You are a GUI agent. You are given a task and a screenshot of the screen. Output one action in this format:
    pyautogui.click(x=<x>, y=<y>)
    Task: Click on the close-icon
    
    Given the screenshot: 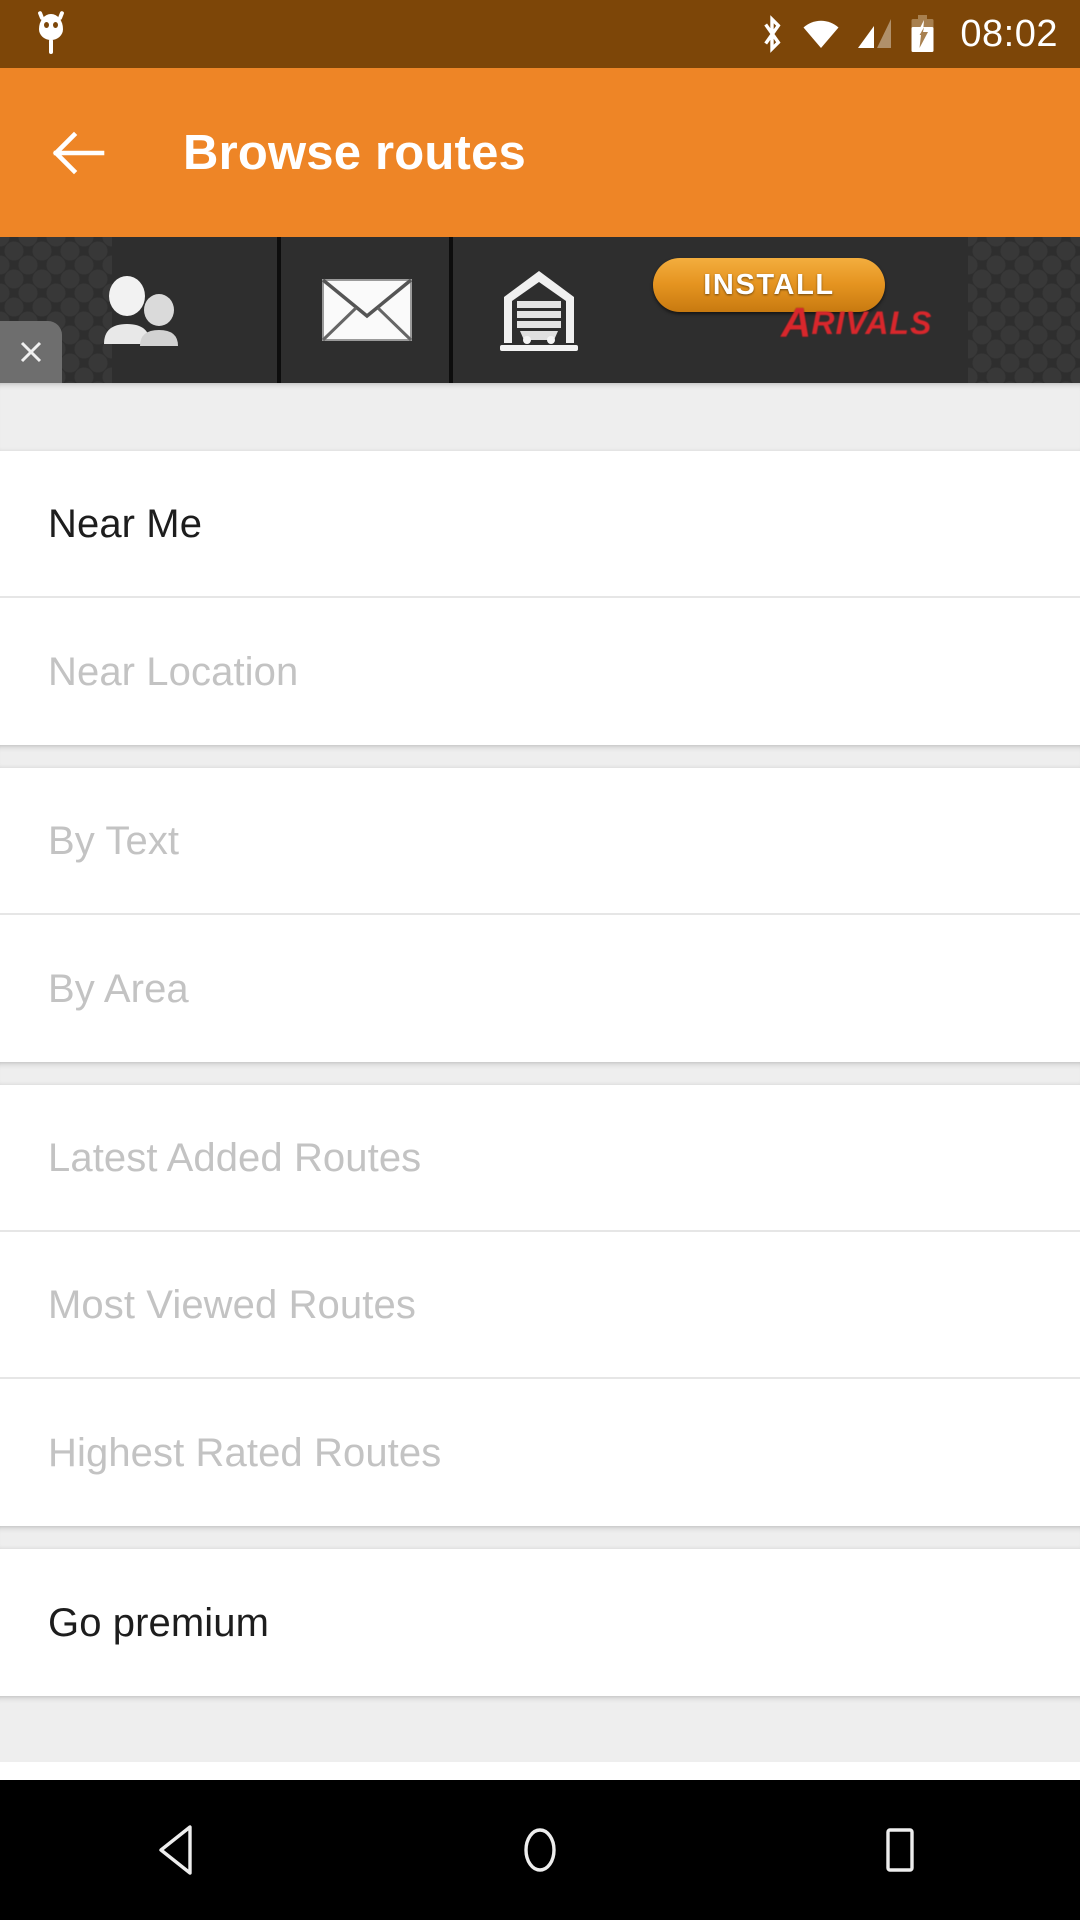 What is the action you would take?
    pyautogui.click(x=31, y=352)
    